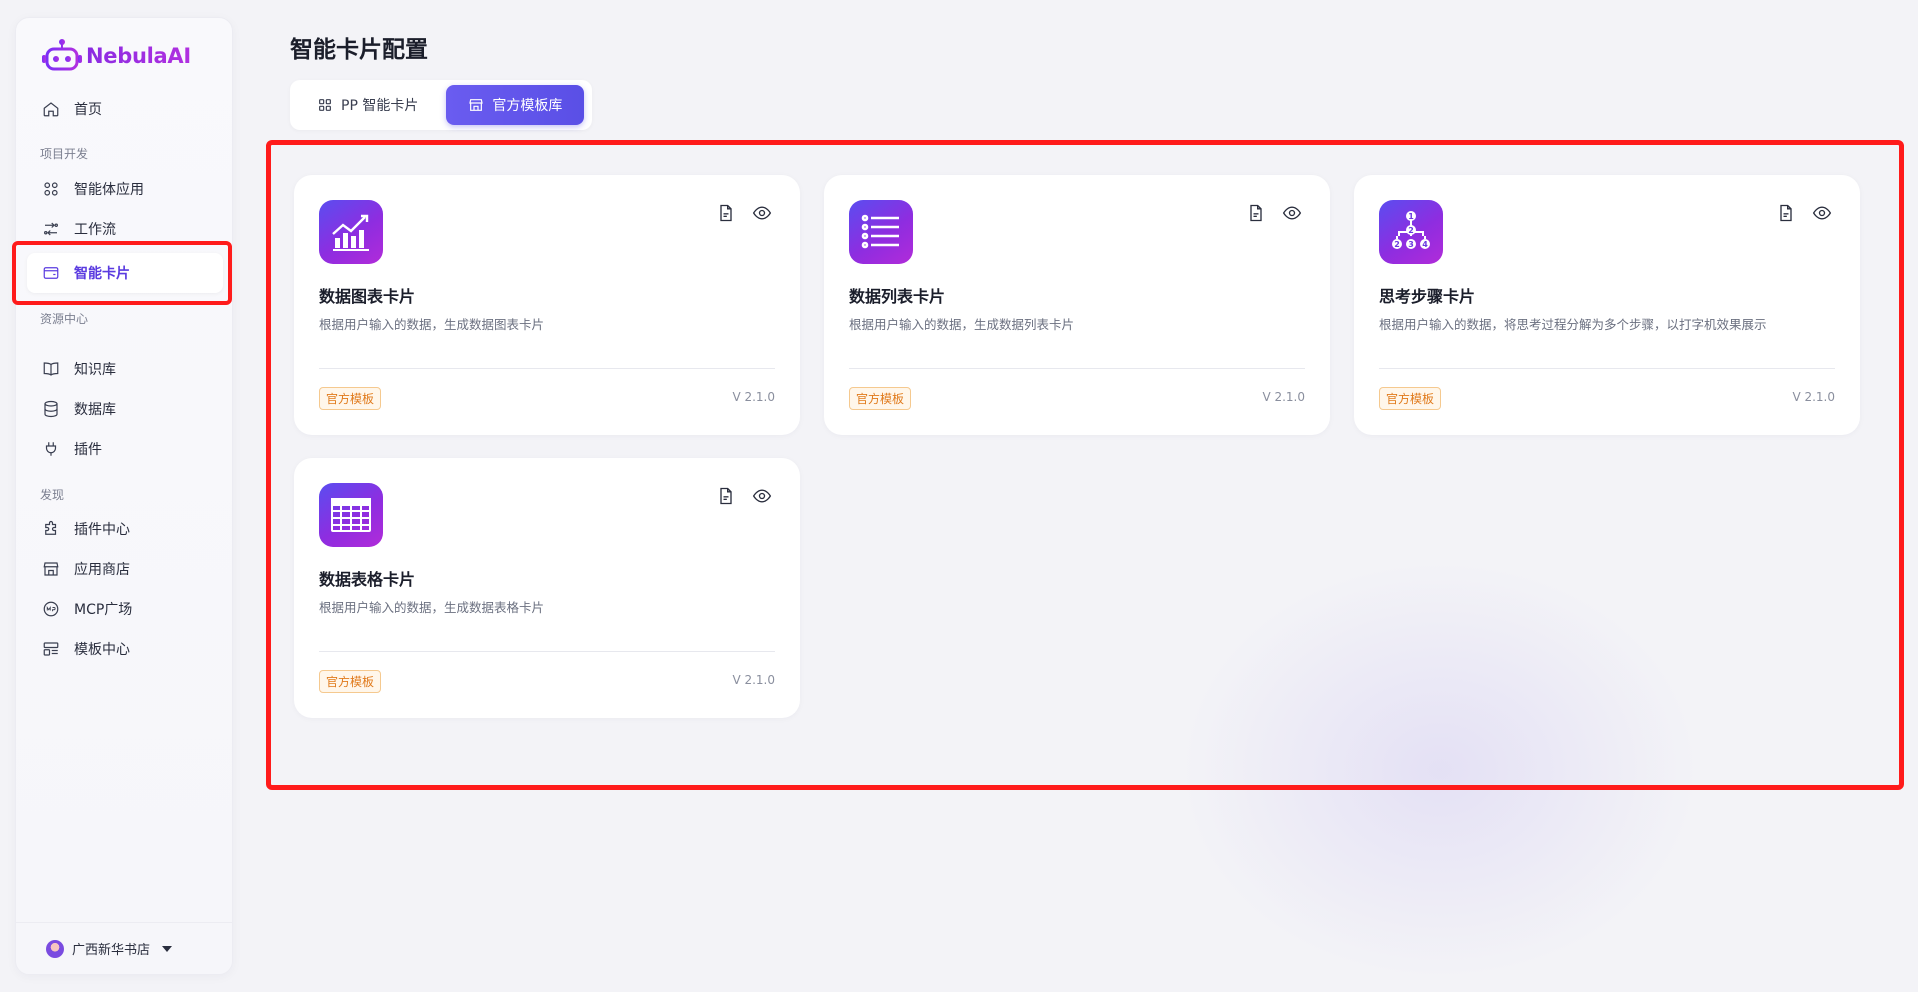 This screenshot has height=992, width=1918. What do you see at coordinates (52, 495) in the screenshot?
I see `sidebar-section-discover: 发现` at bounding box center [52, 495].